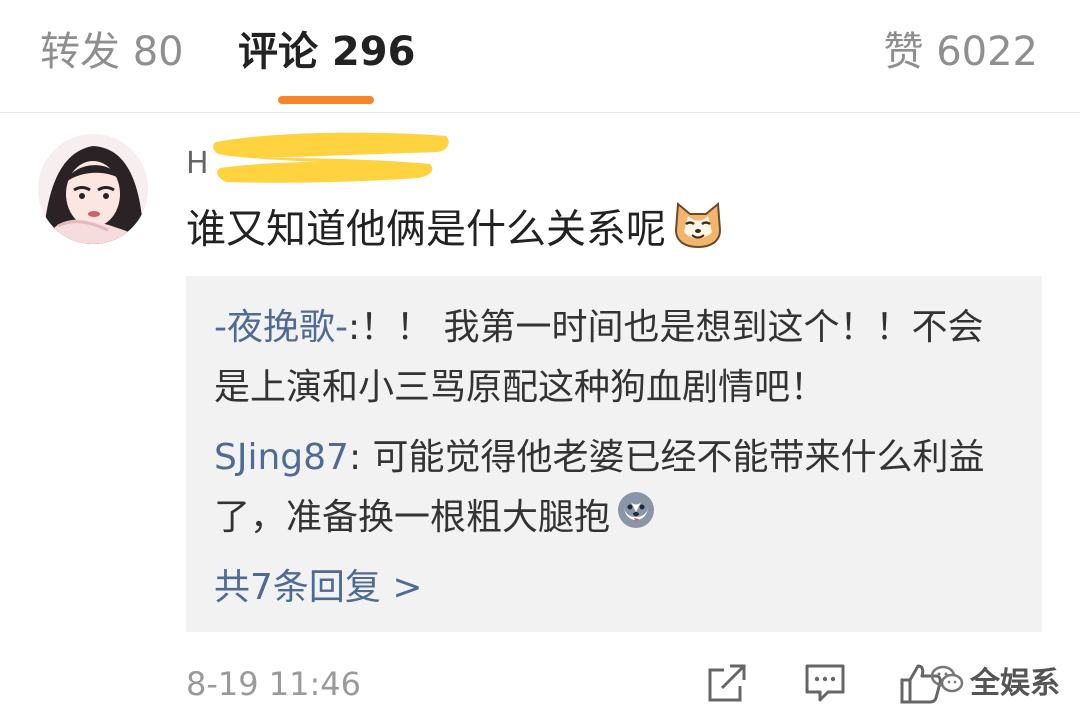 This screenshot has width=1080, height=727. What do you see at coordinates (318, 588) in the screenshot?
I see `view-all-replies-link: 共7条回复 >` at bounding box center [318, 588].